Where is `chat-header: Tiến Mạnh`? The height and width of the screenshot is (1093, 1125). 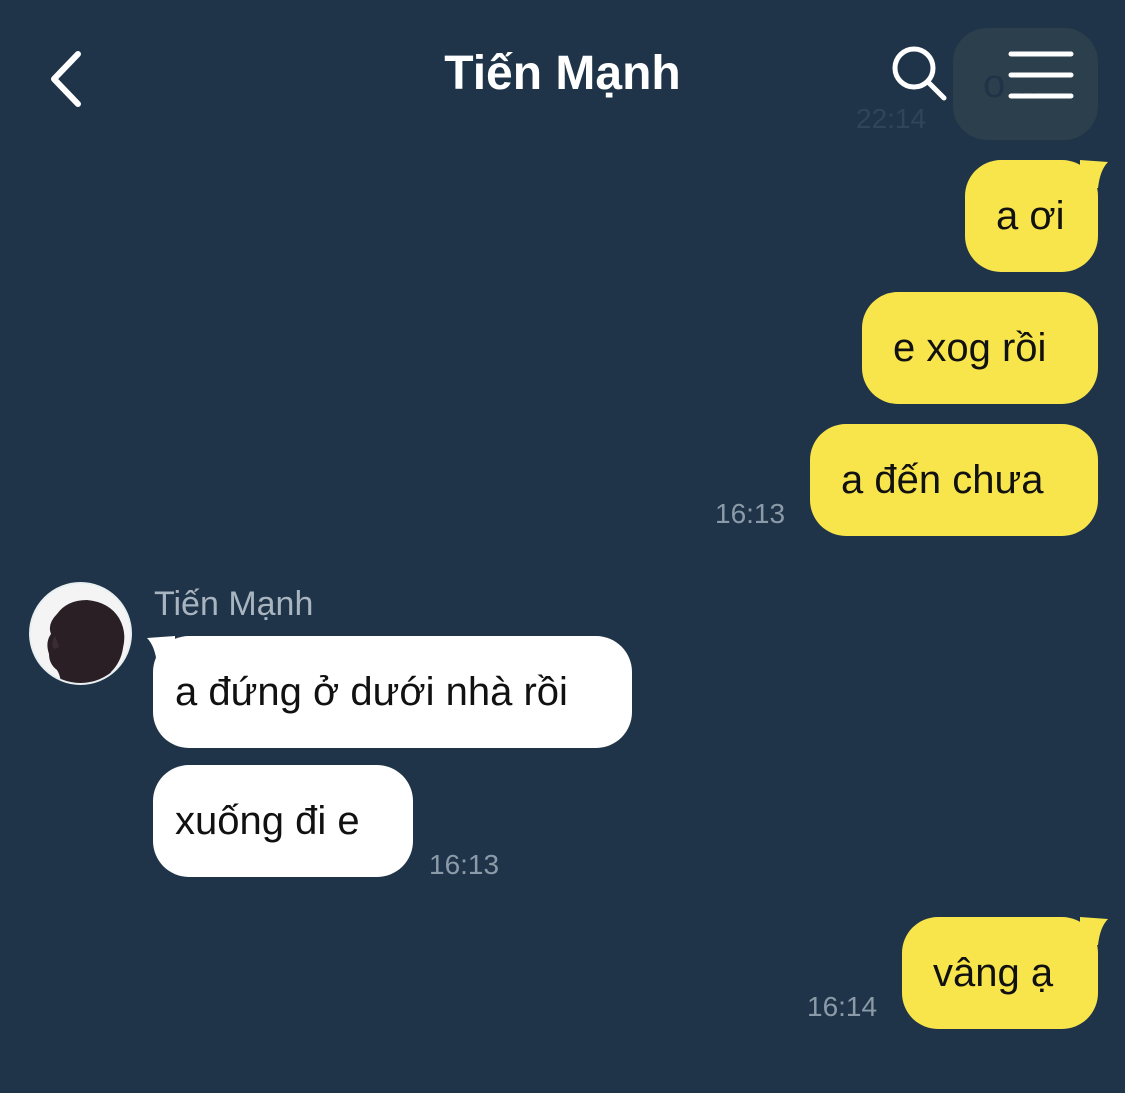
chat-header: Tiến Mạnh is located at coordinates (562, 75).